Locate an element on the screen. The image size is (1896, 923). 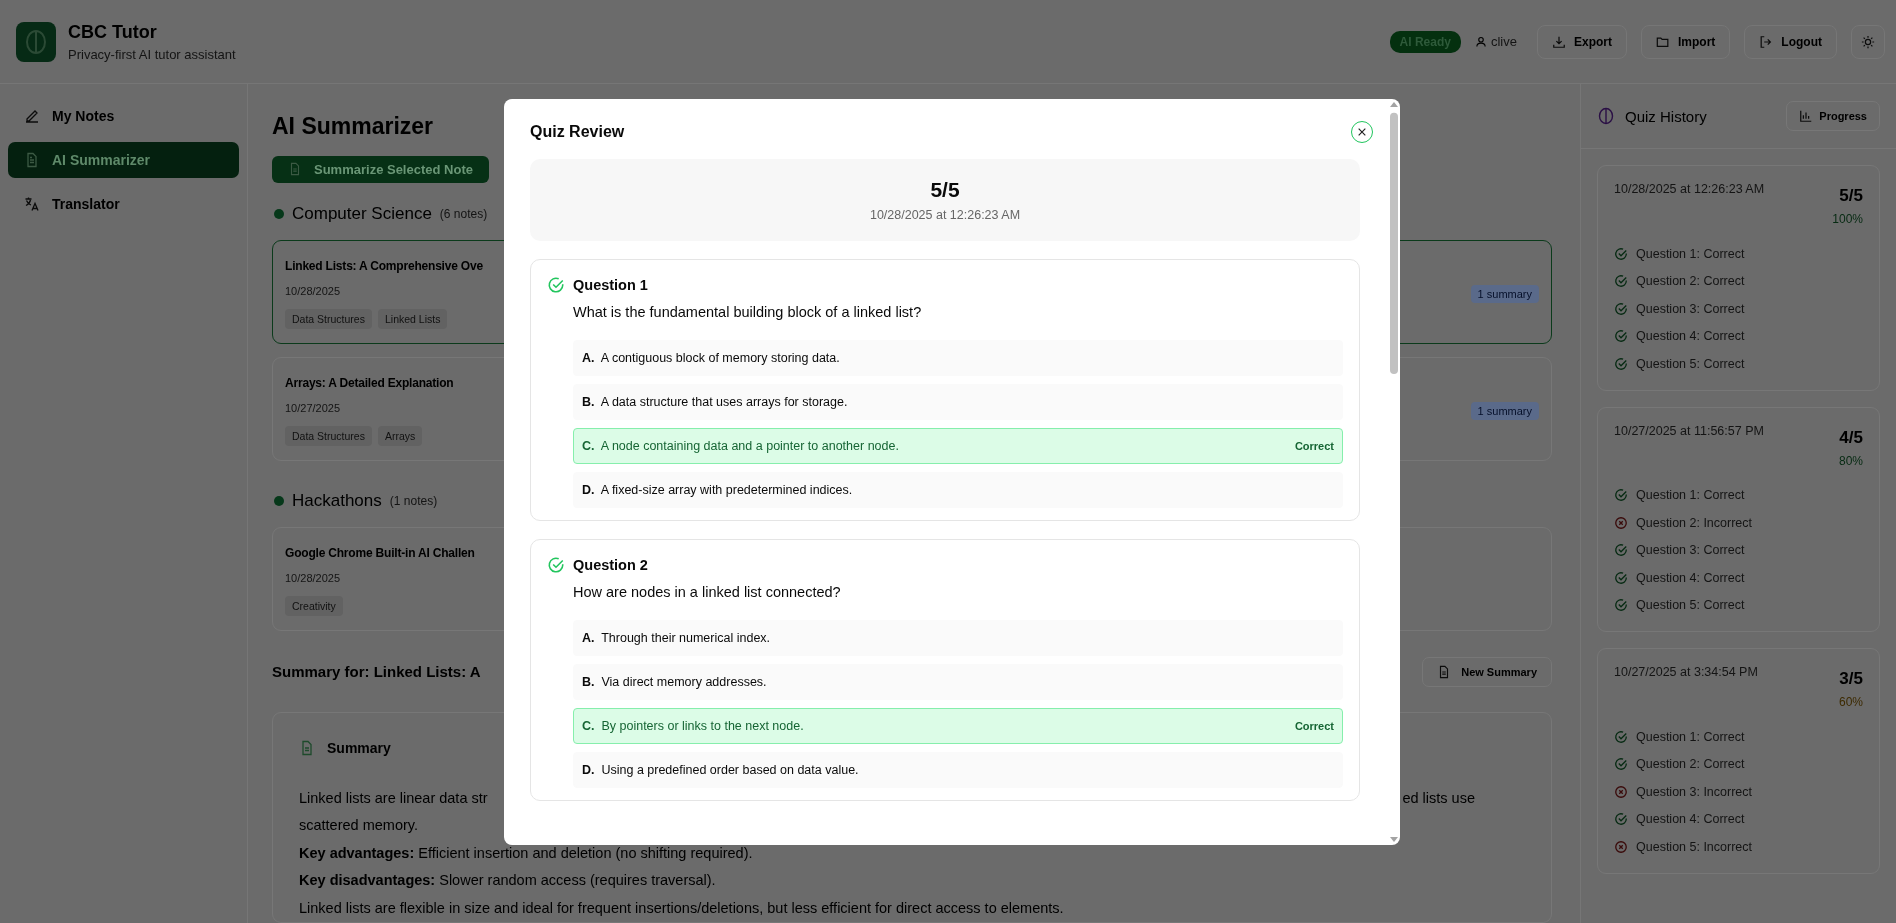
answer-text: C. By pointers or links to the next node. is located at coordinates (693, 726).